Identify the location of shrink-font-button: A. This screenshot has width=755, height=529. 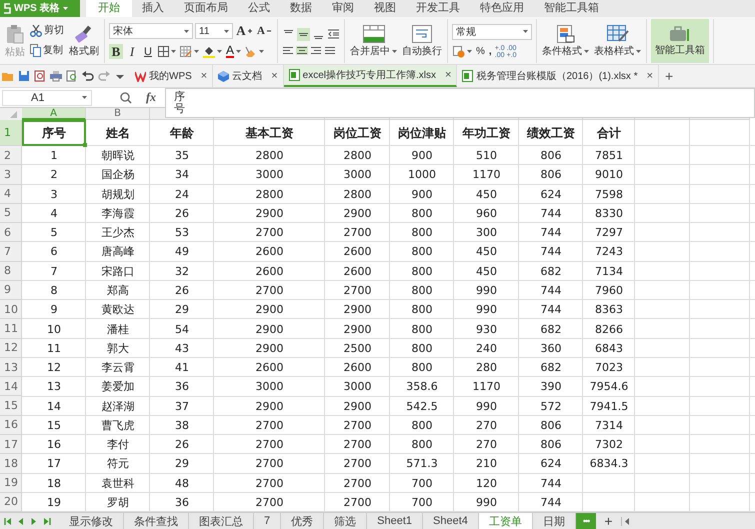
(264, 31).